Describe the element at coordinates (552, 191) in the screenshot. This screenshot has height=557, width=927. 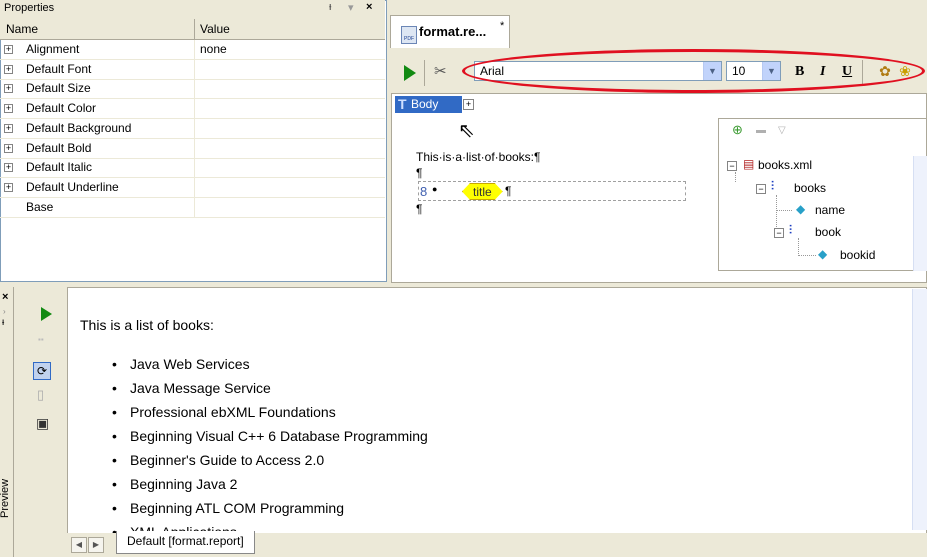
I see `list-field-box` at that location.